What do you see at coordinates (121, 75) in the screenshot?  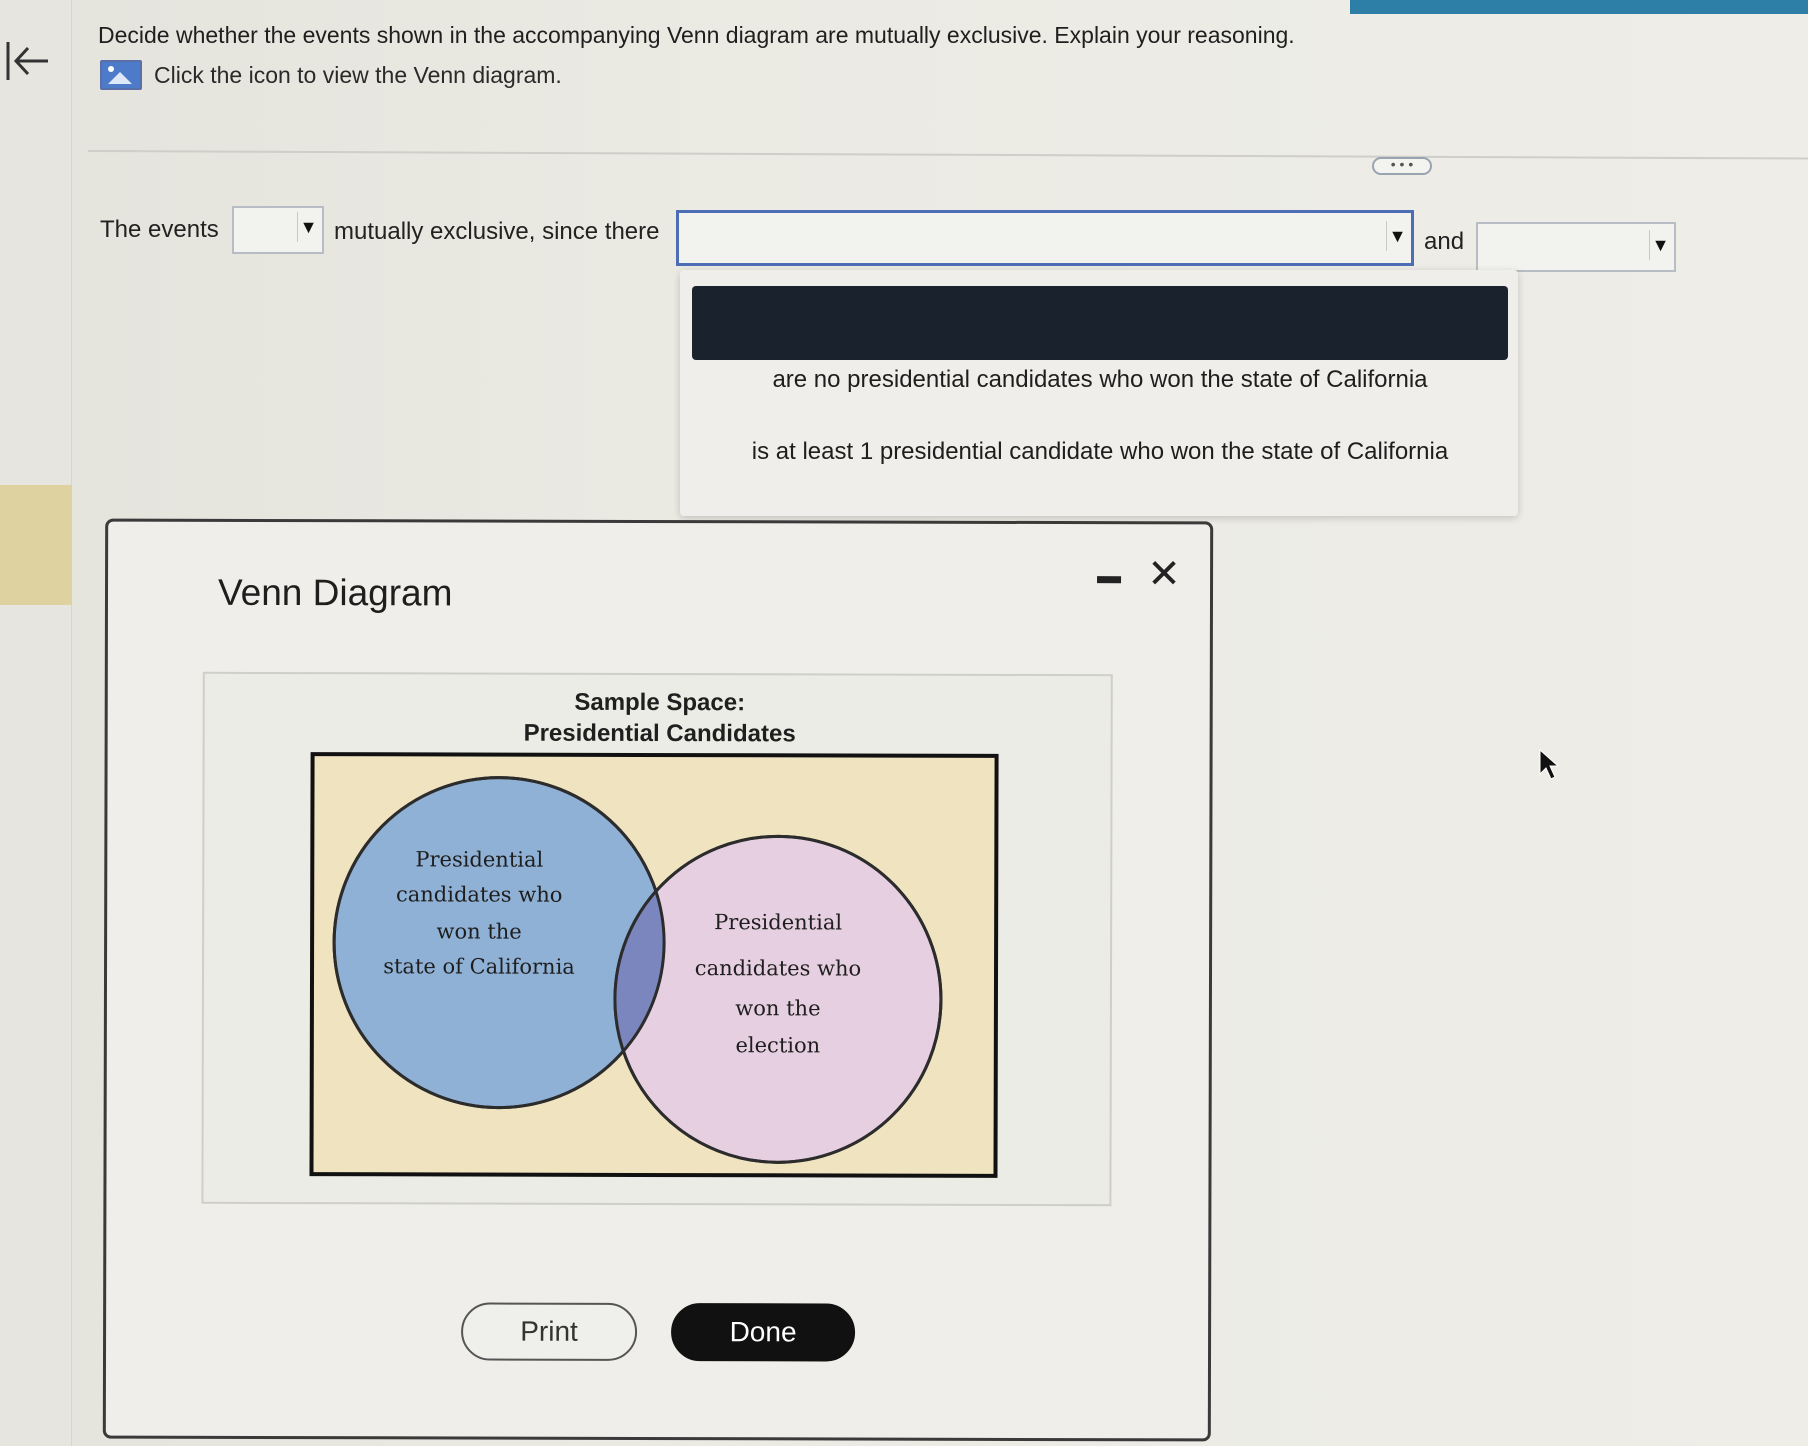 I see `image-icon` at bounding box center [121, 75].